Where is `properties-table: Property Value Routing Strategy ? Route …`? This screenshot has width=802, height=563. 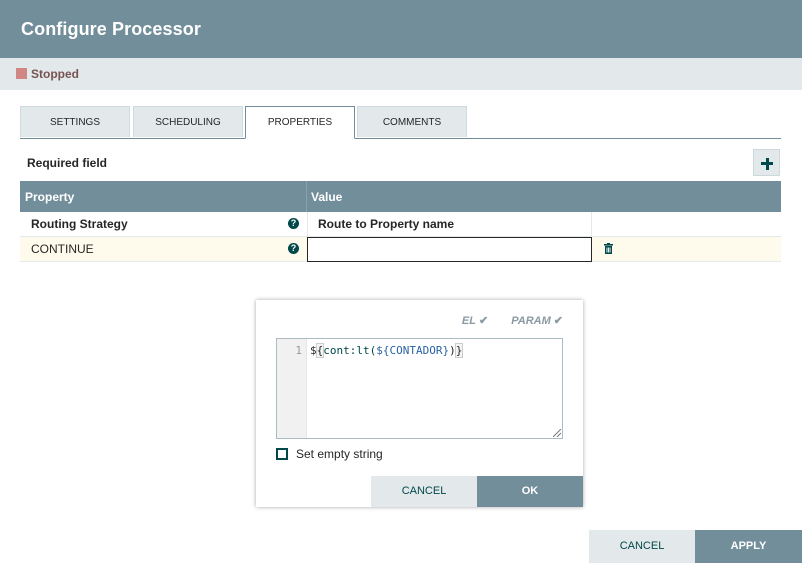 properties-table: Property Value Routing Strategy ? Route … is located at coordinates (400, 221).